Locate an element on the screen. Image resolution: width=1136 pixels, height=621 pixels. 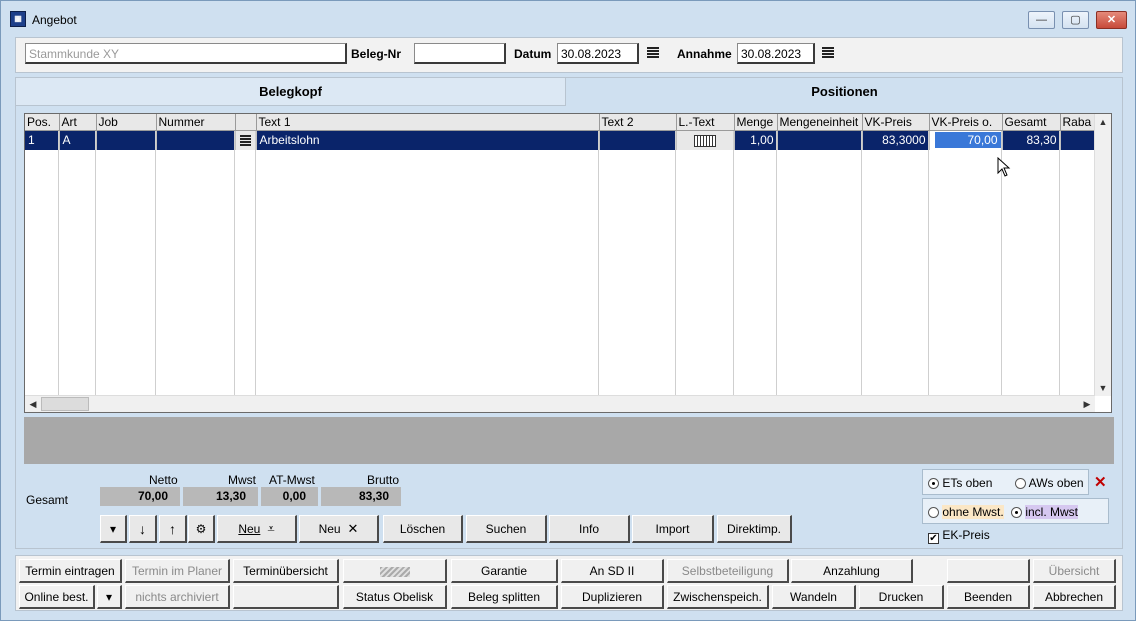
cell-rabatt is located at coordinates (1077, 140).